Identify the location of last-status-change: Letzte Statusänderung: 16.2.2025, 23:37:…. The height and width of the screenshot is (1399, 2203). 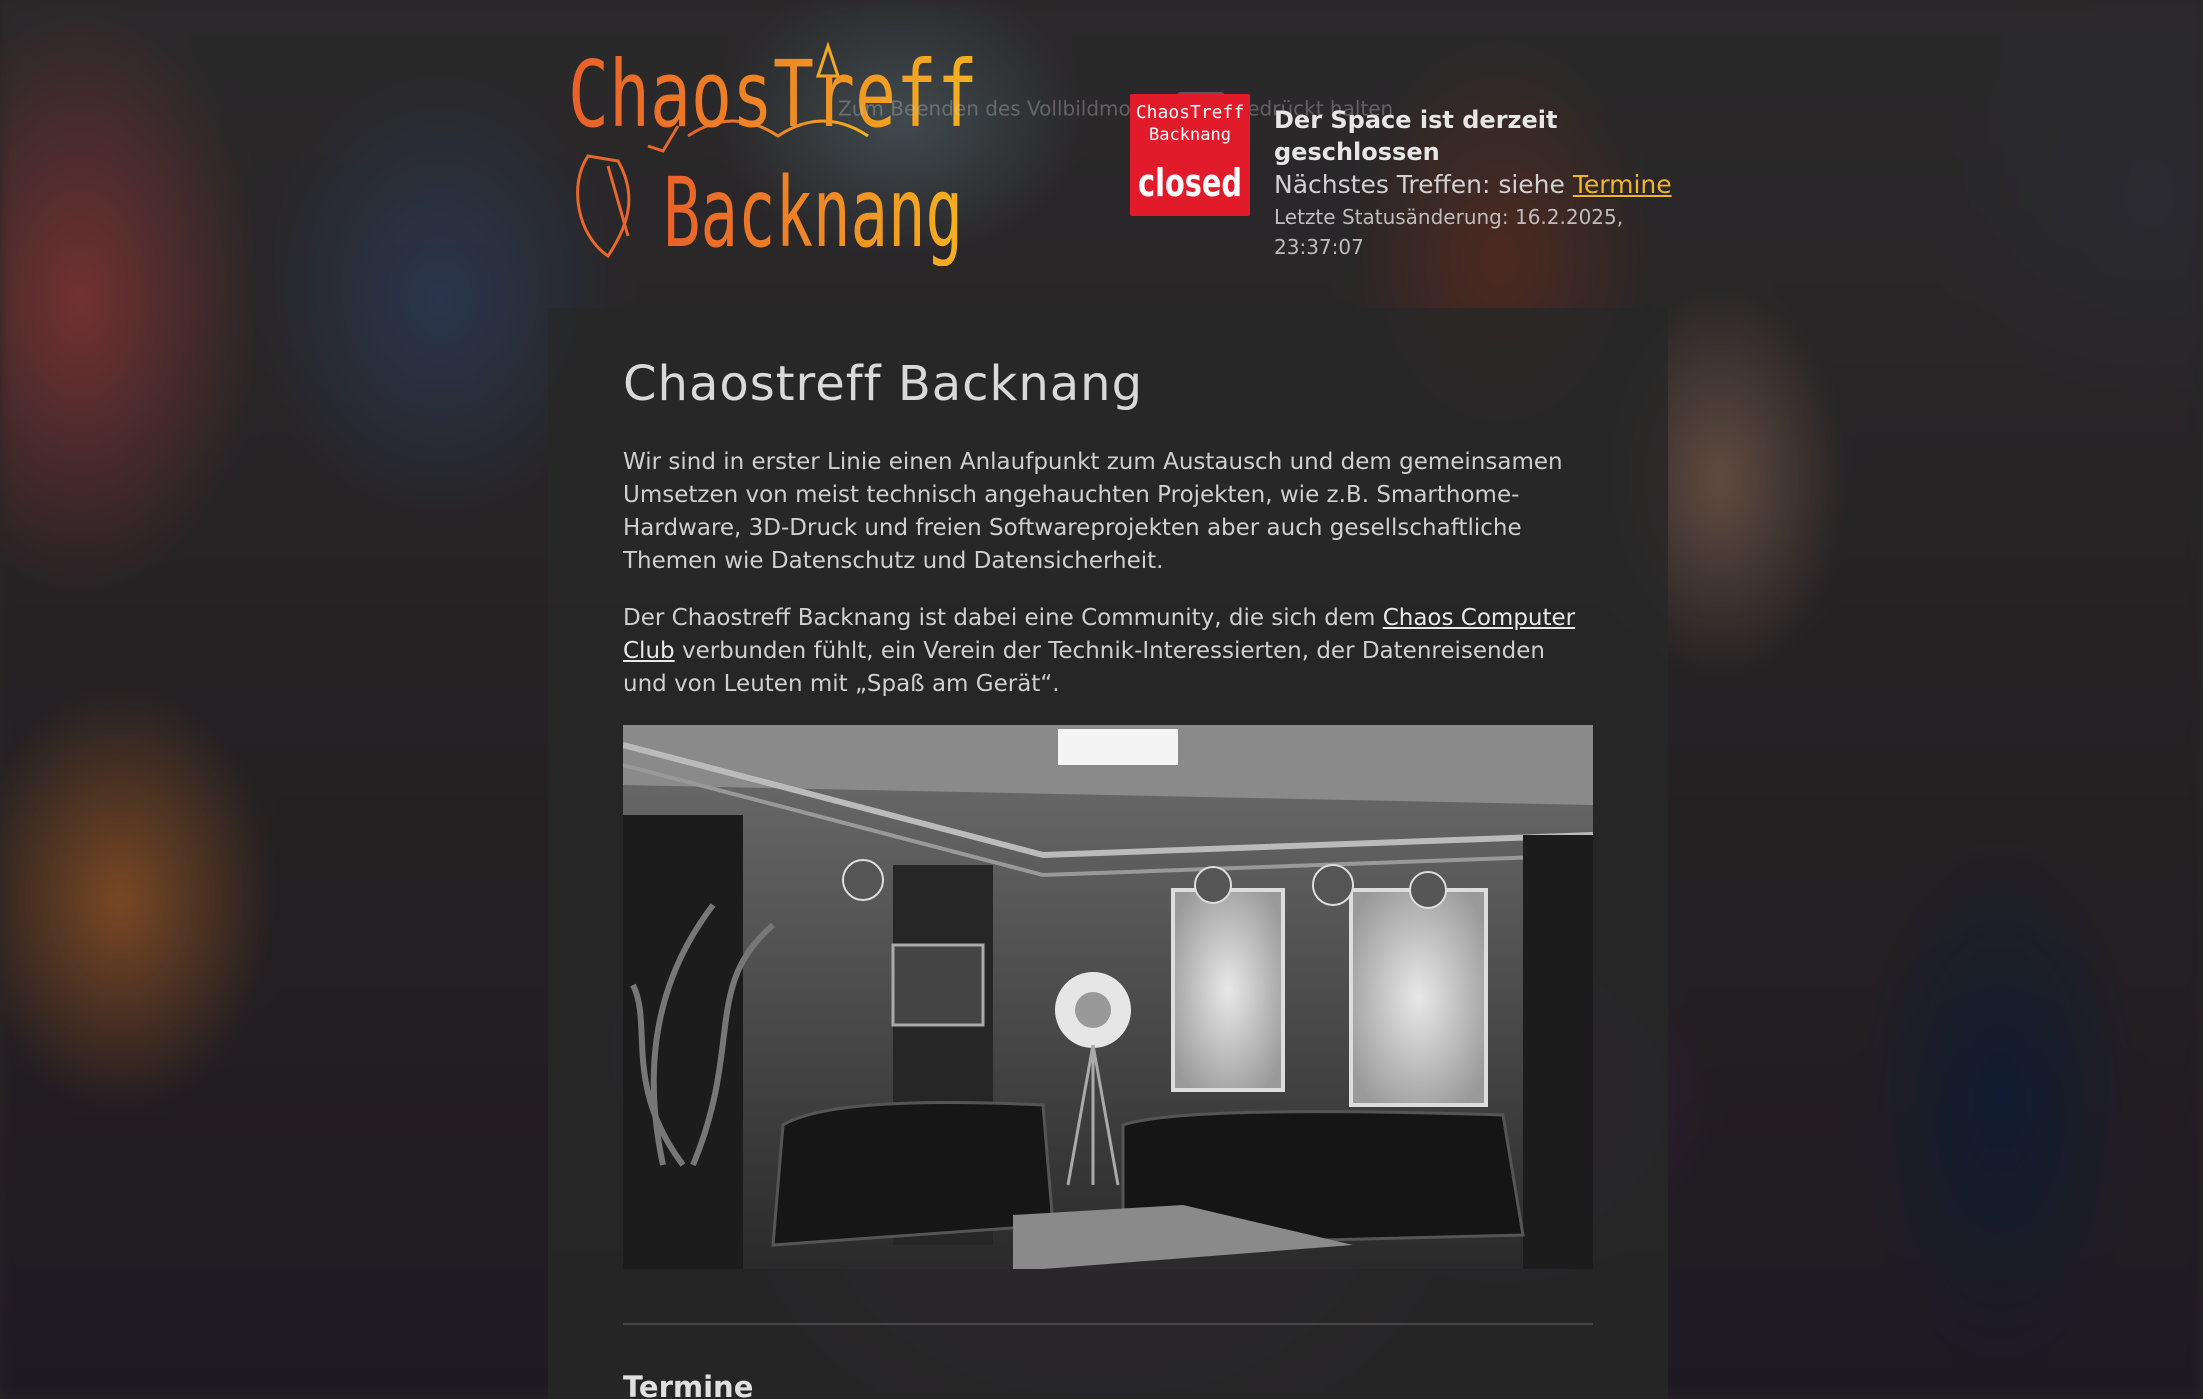
(1449, 232).